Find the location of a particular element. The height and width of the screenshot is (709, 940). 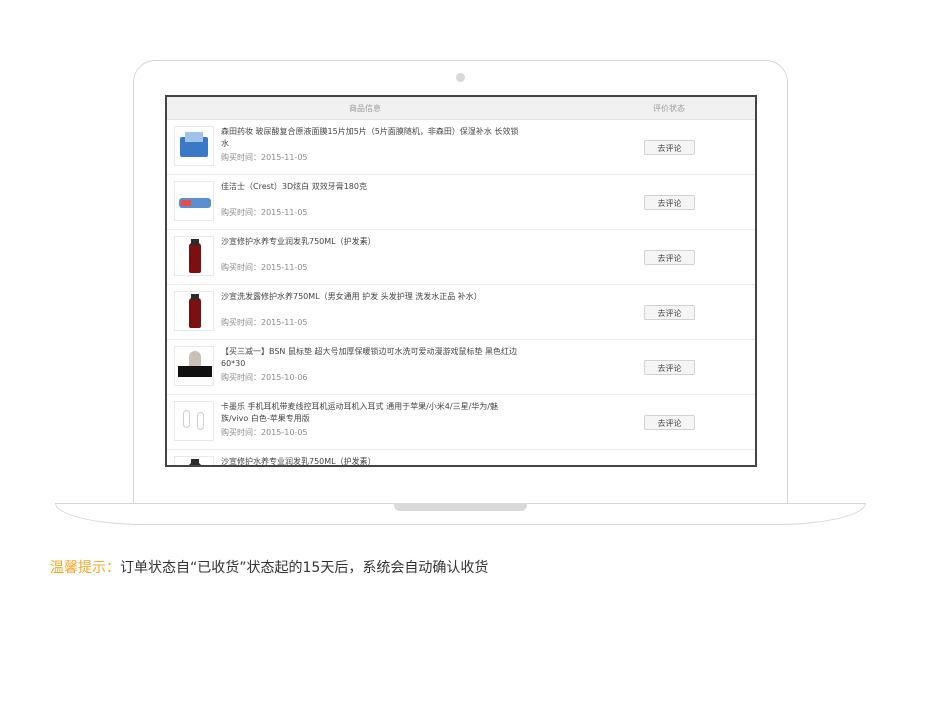

header-review-status: 评价状态 is located at coordinates (669, 108).